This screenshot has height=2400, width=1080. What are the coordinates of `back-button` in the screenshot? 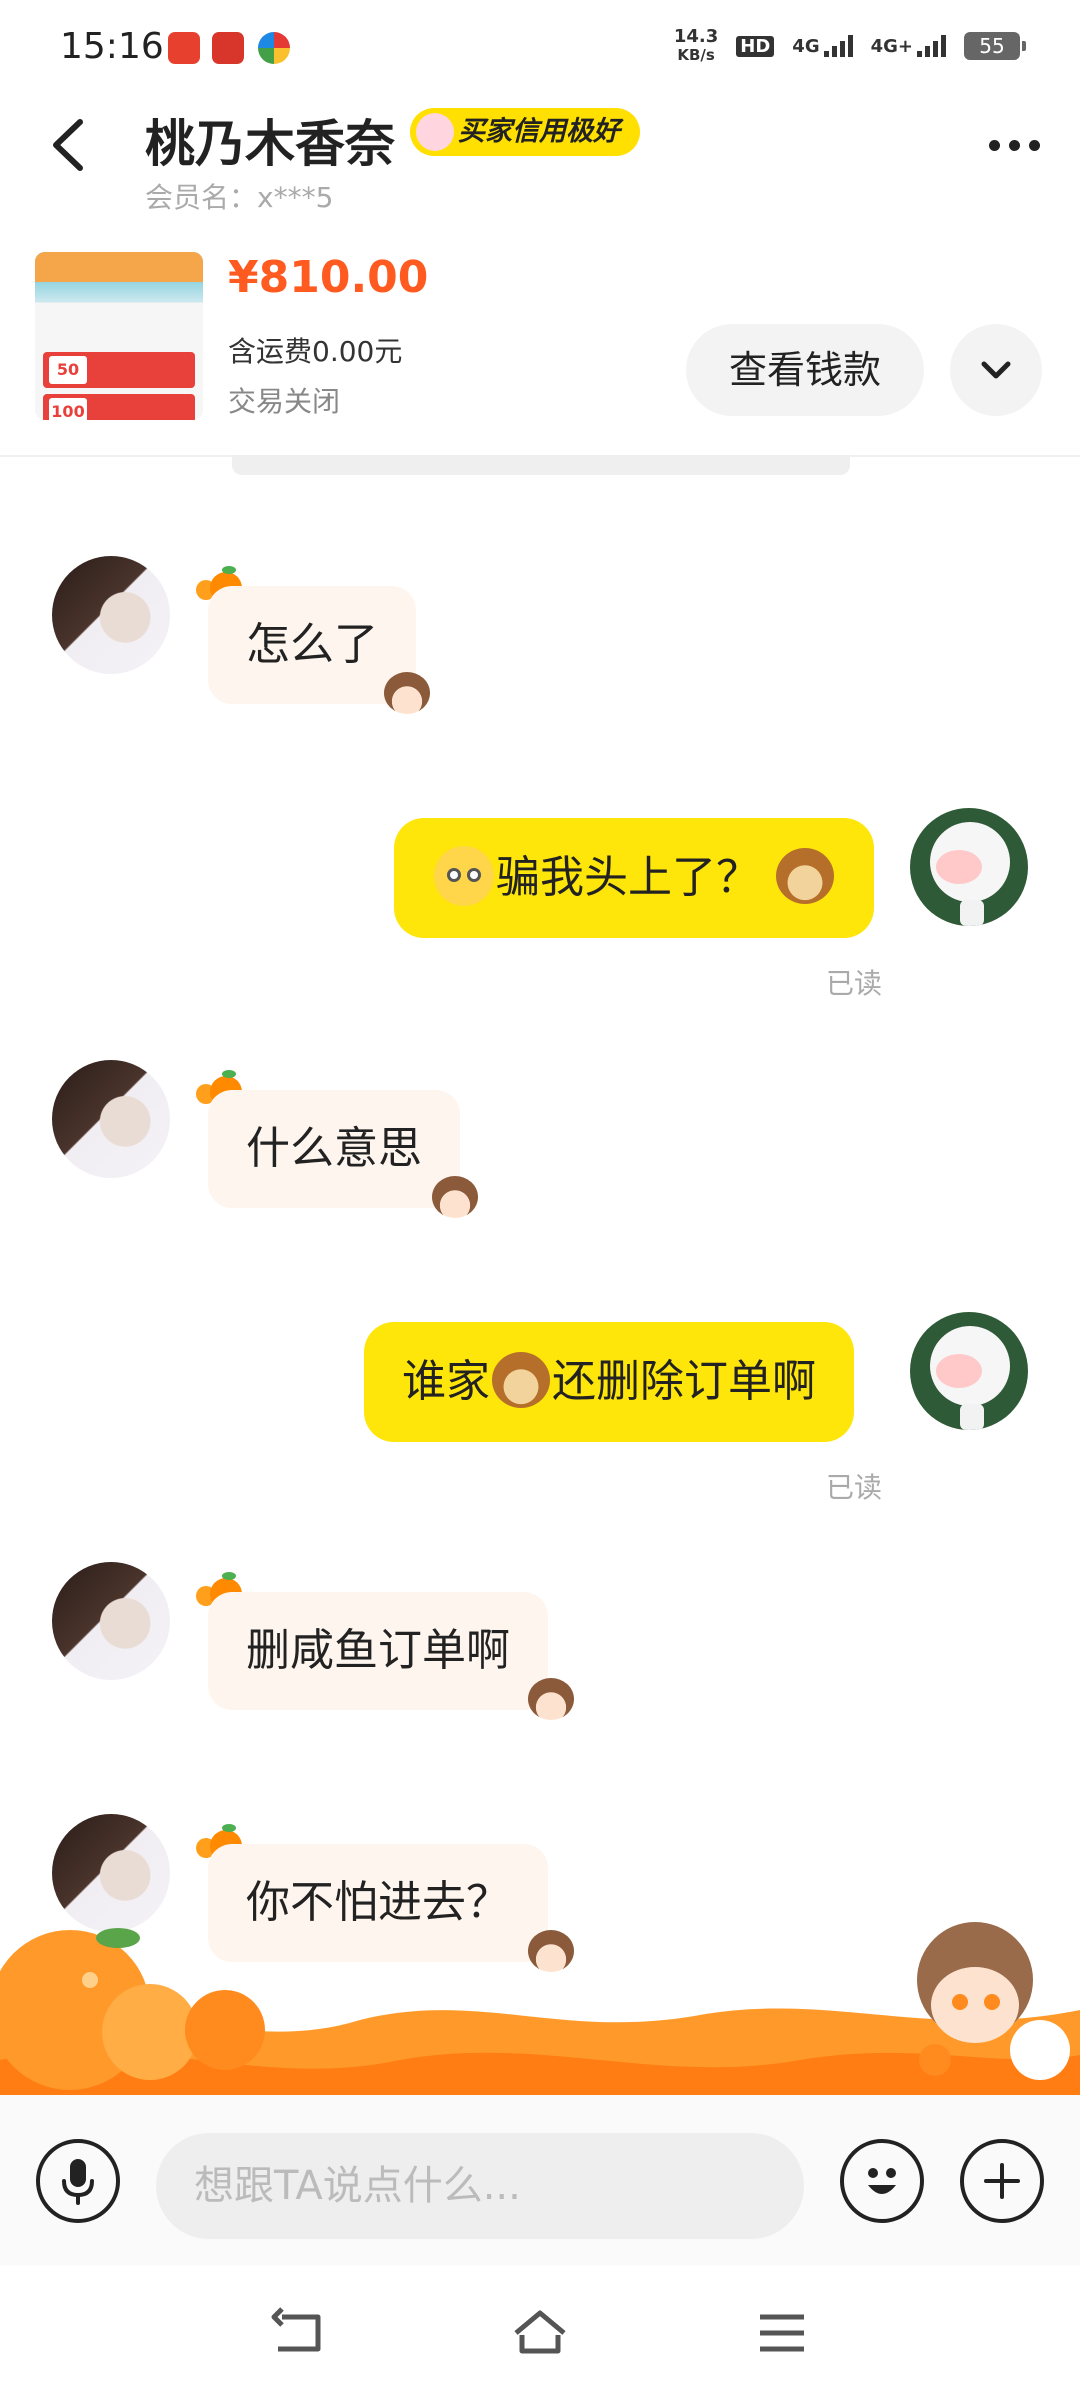 It's located at (70, 145).